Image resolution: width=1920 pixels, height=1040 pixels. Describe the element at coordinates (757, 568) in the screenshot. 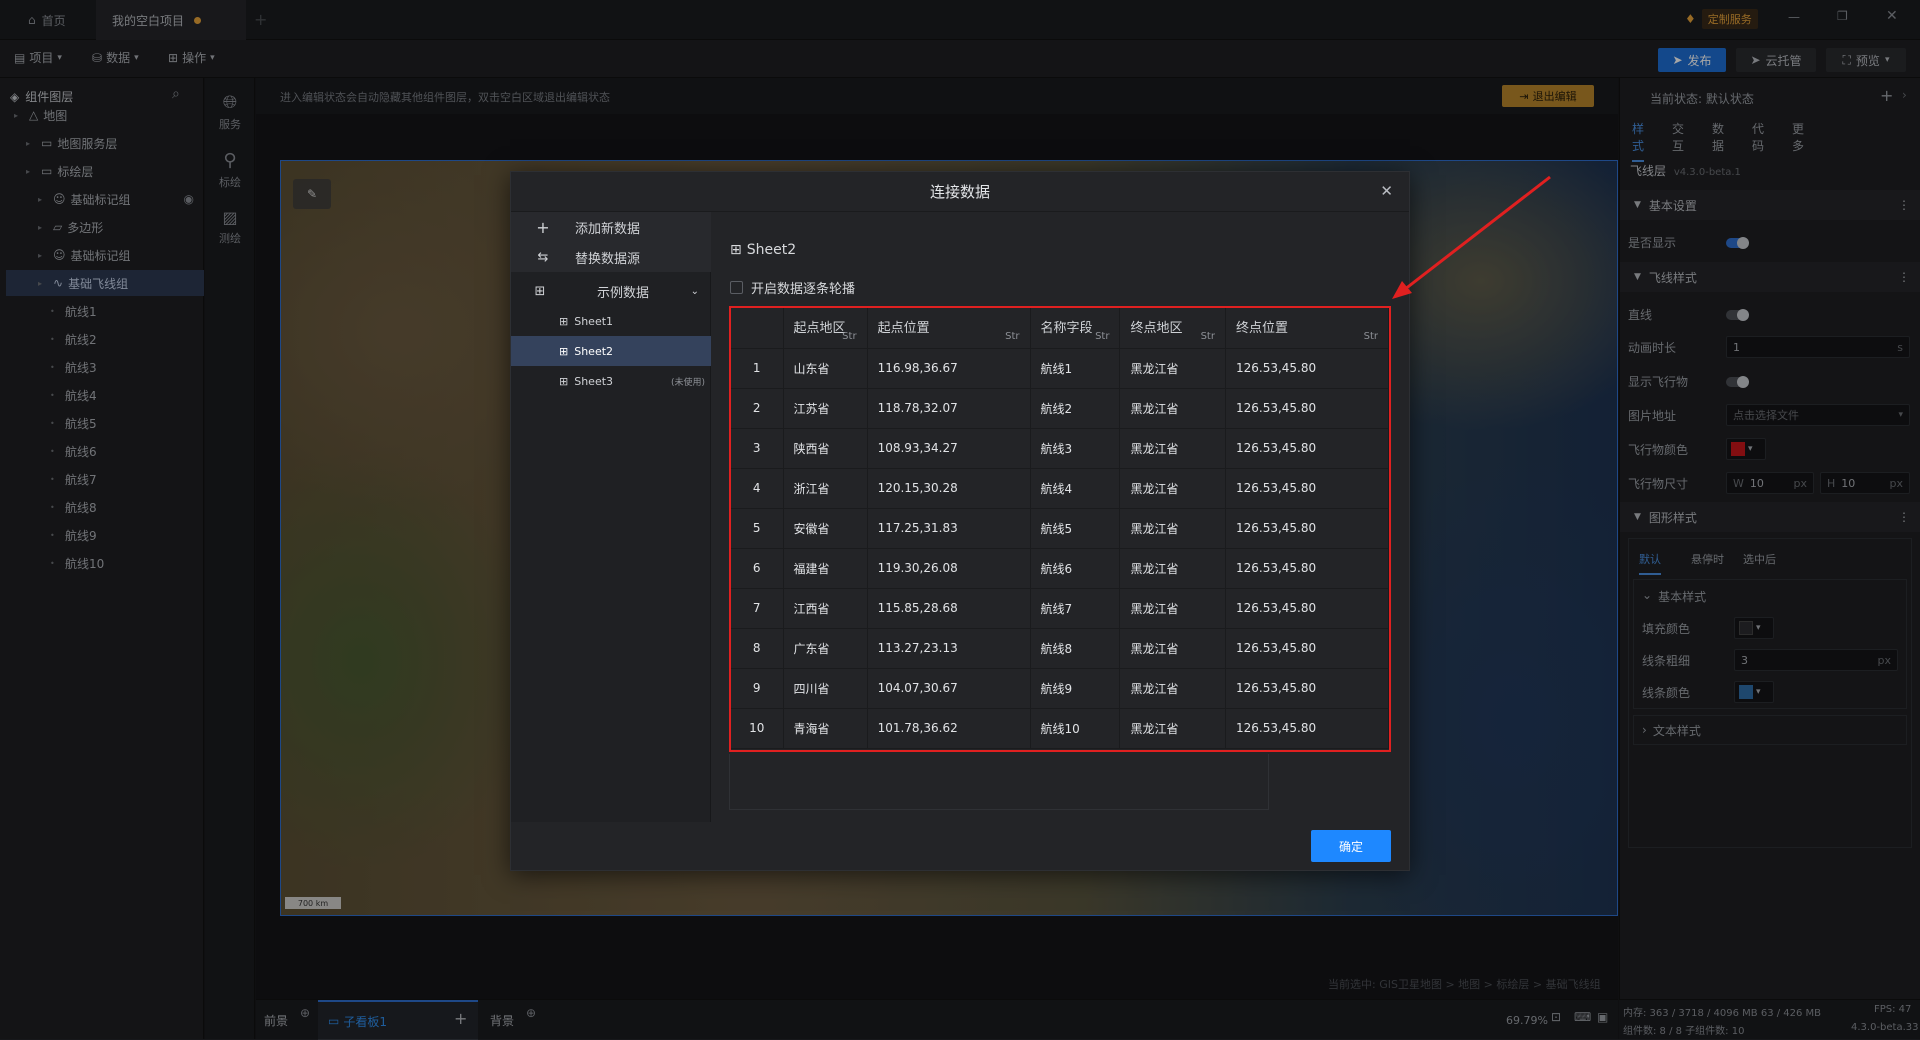

I see `row-number: 6` at that location.